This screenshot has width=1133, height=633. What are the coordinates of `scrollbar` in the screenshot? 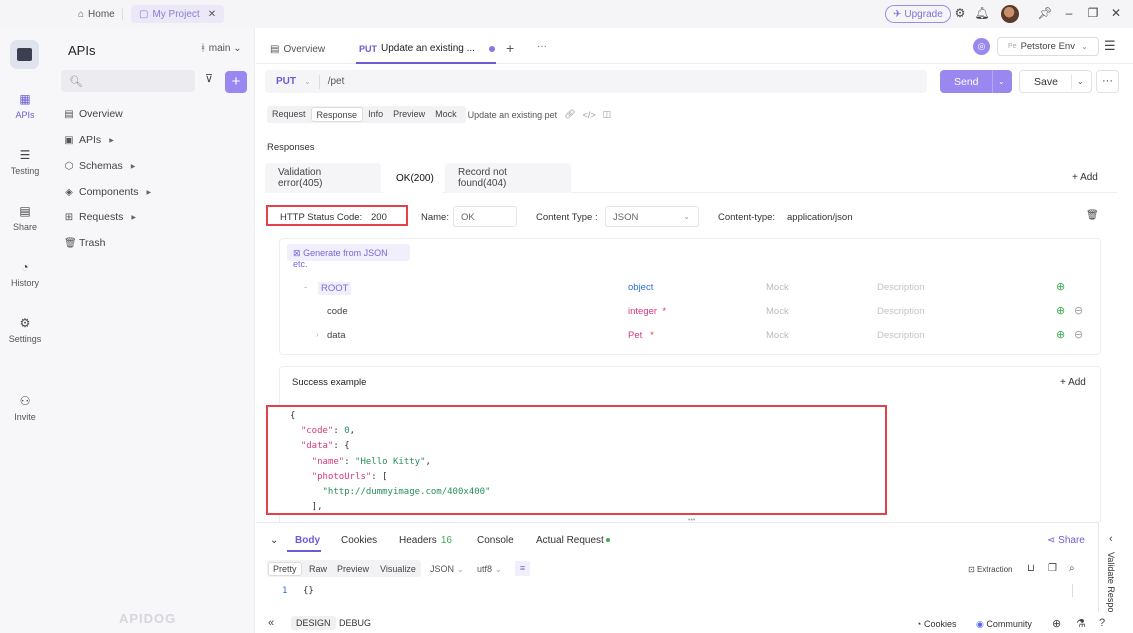 It's located at (1077, 590).